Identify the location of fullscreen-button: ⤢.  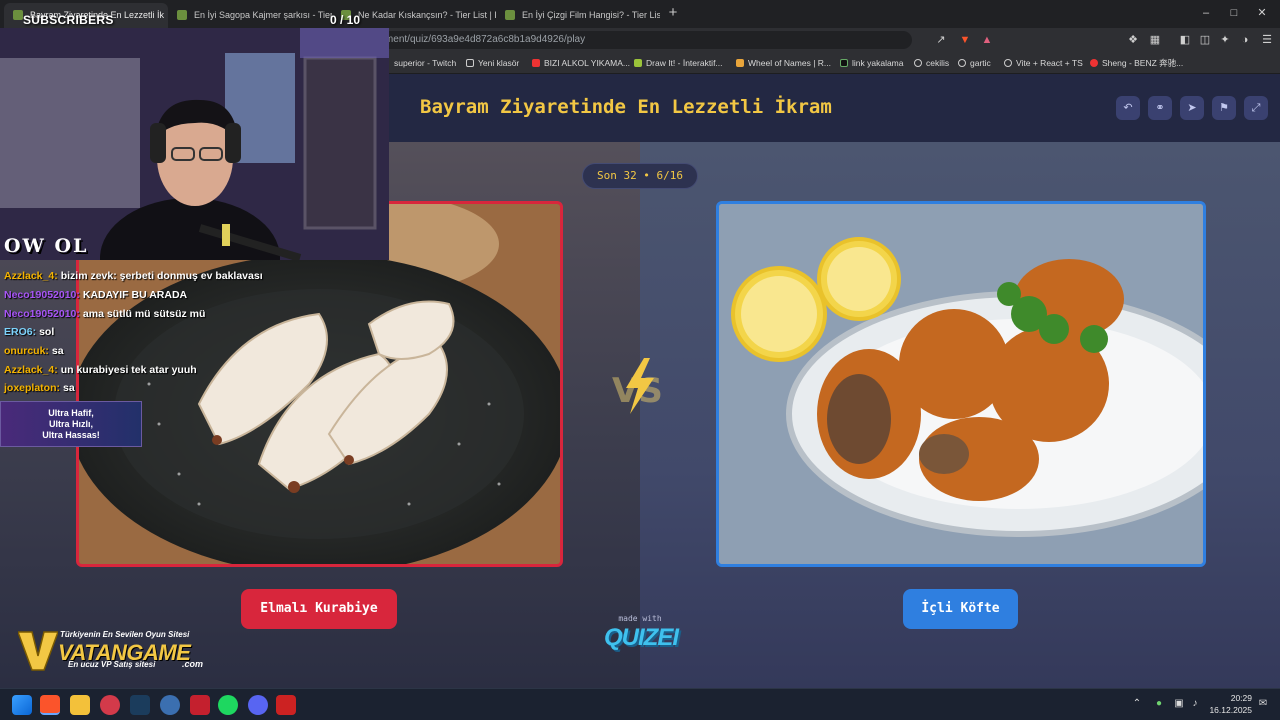
(1256, 108).